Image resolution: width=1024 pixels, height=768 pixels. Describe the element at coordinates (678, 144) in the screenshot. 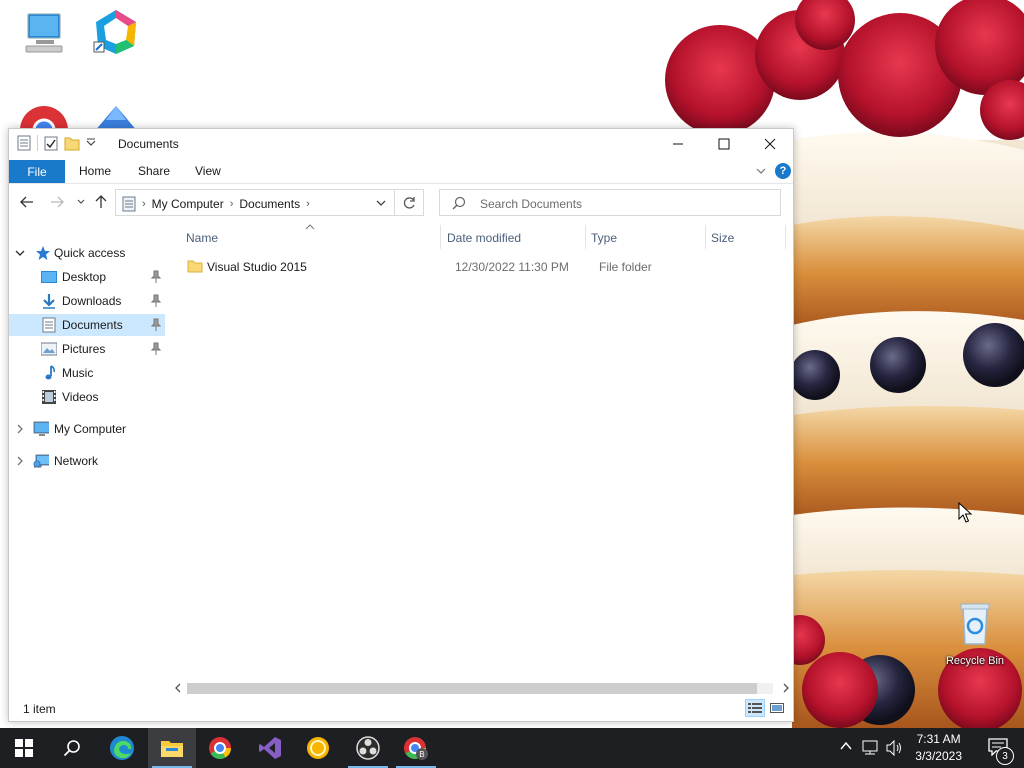

I see `minimize-button` at that location.